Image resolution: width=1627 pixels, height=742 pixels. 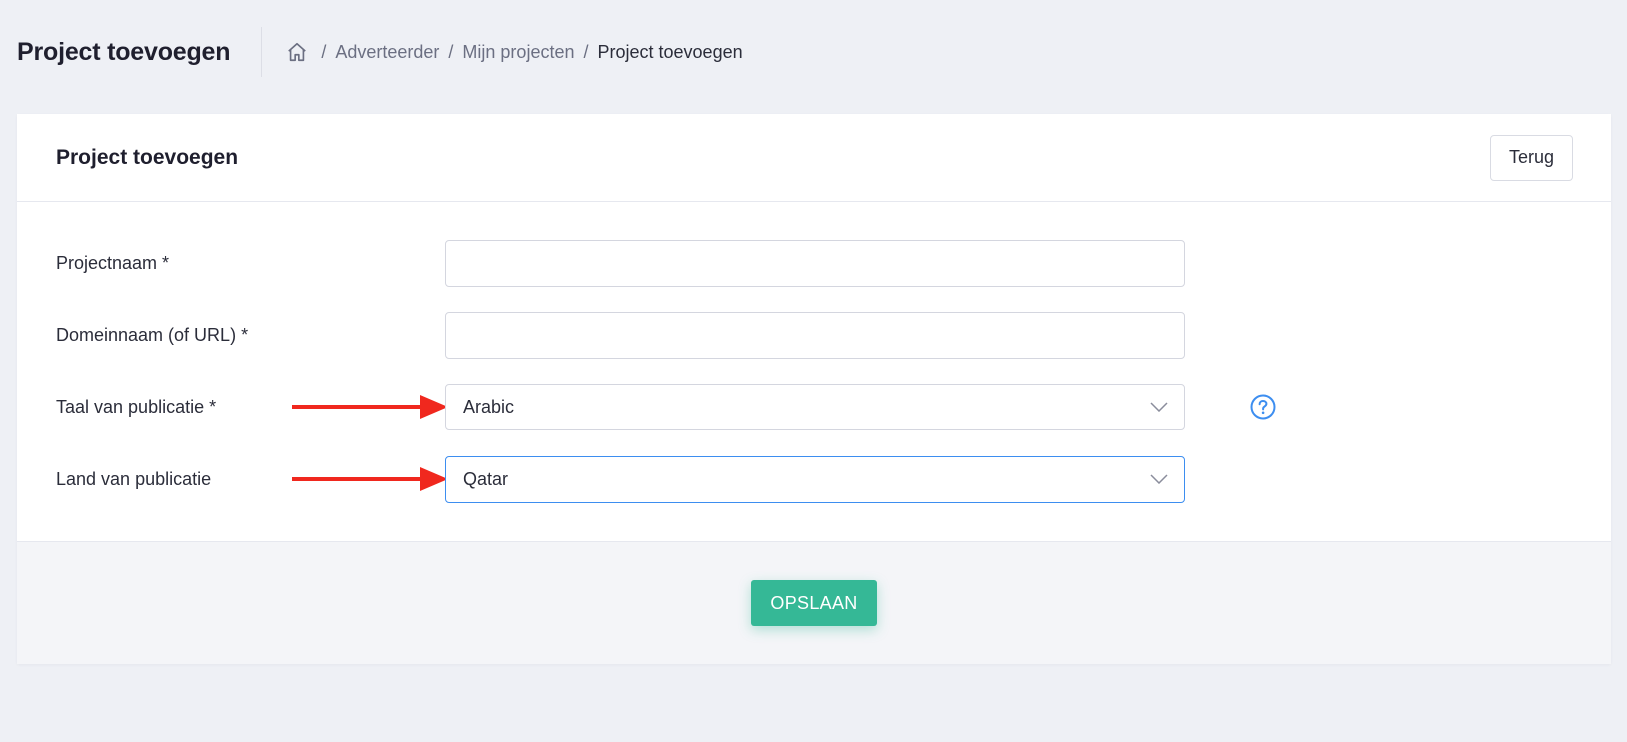 I want to click on form-row-project-name: Projectnaam *, so click(x=814, y=263).